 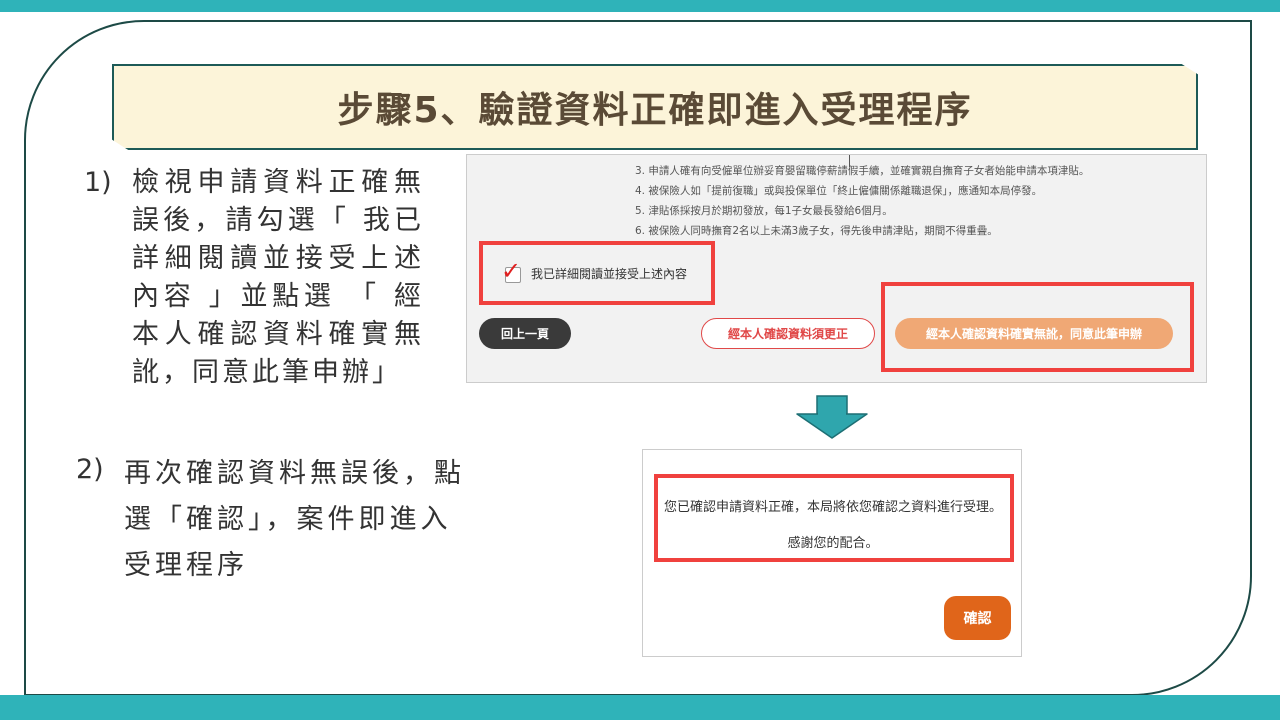 I want to click on top-accent-bar, so click(x=640, y=6).